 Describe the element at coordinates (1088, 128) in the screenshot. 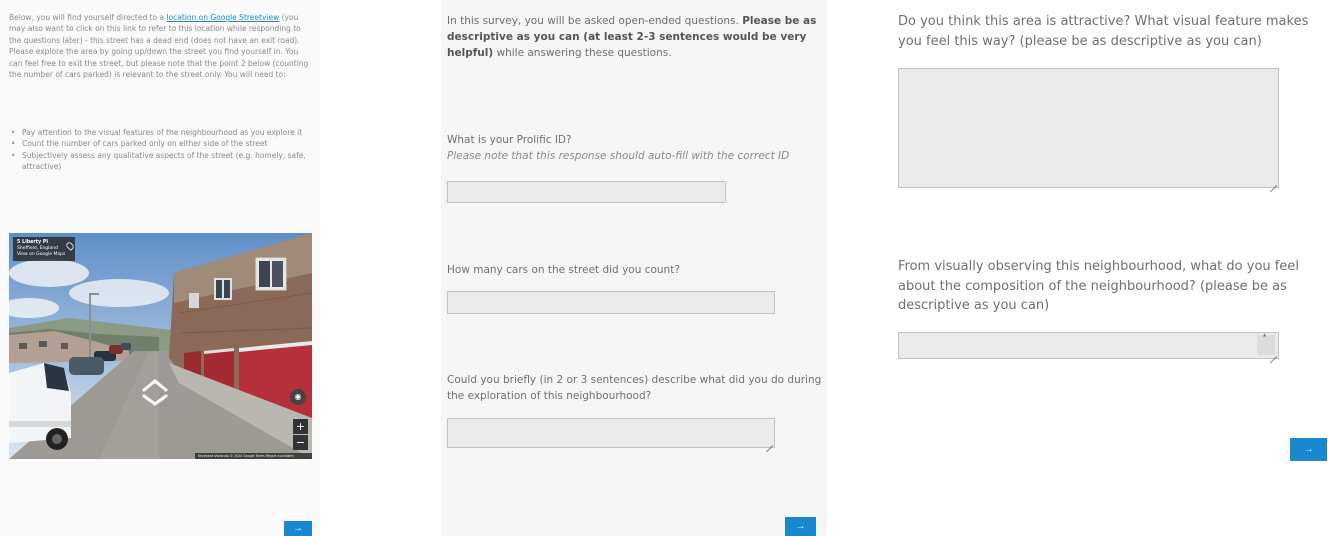

I see `attractive-textarea` at that location.